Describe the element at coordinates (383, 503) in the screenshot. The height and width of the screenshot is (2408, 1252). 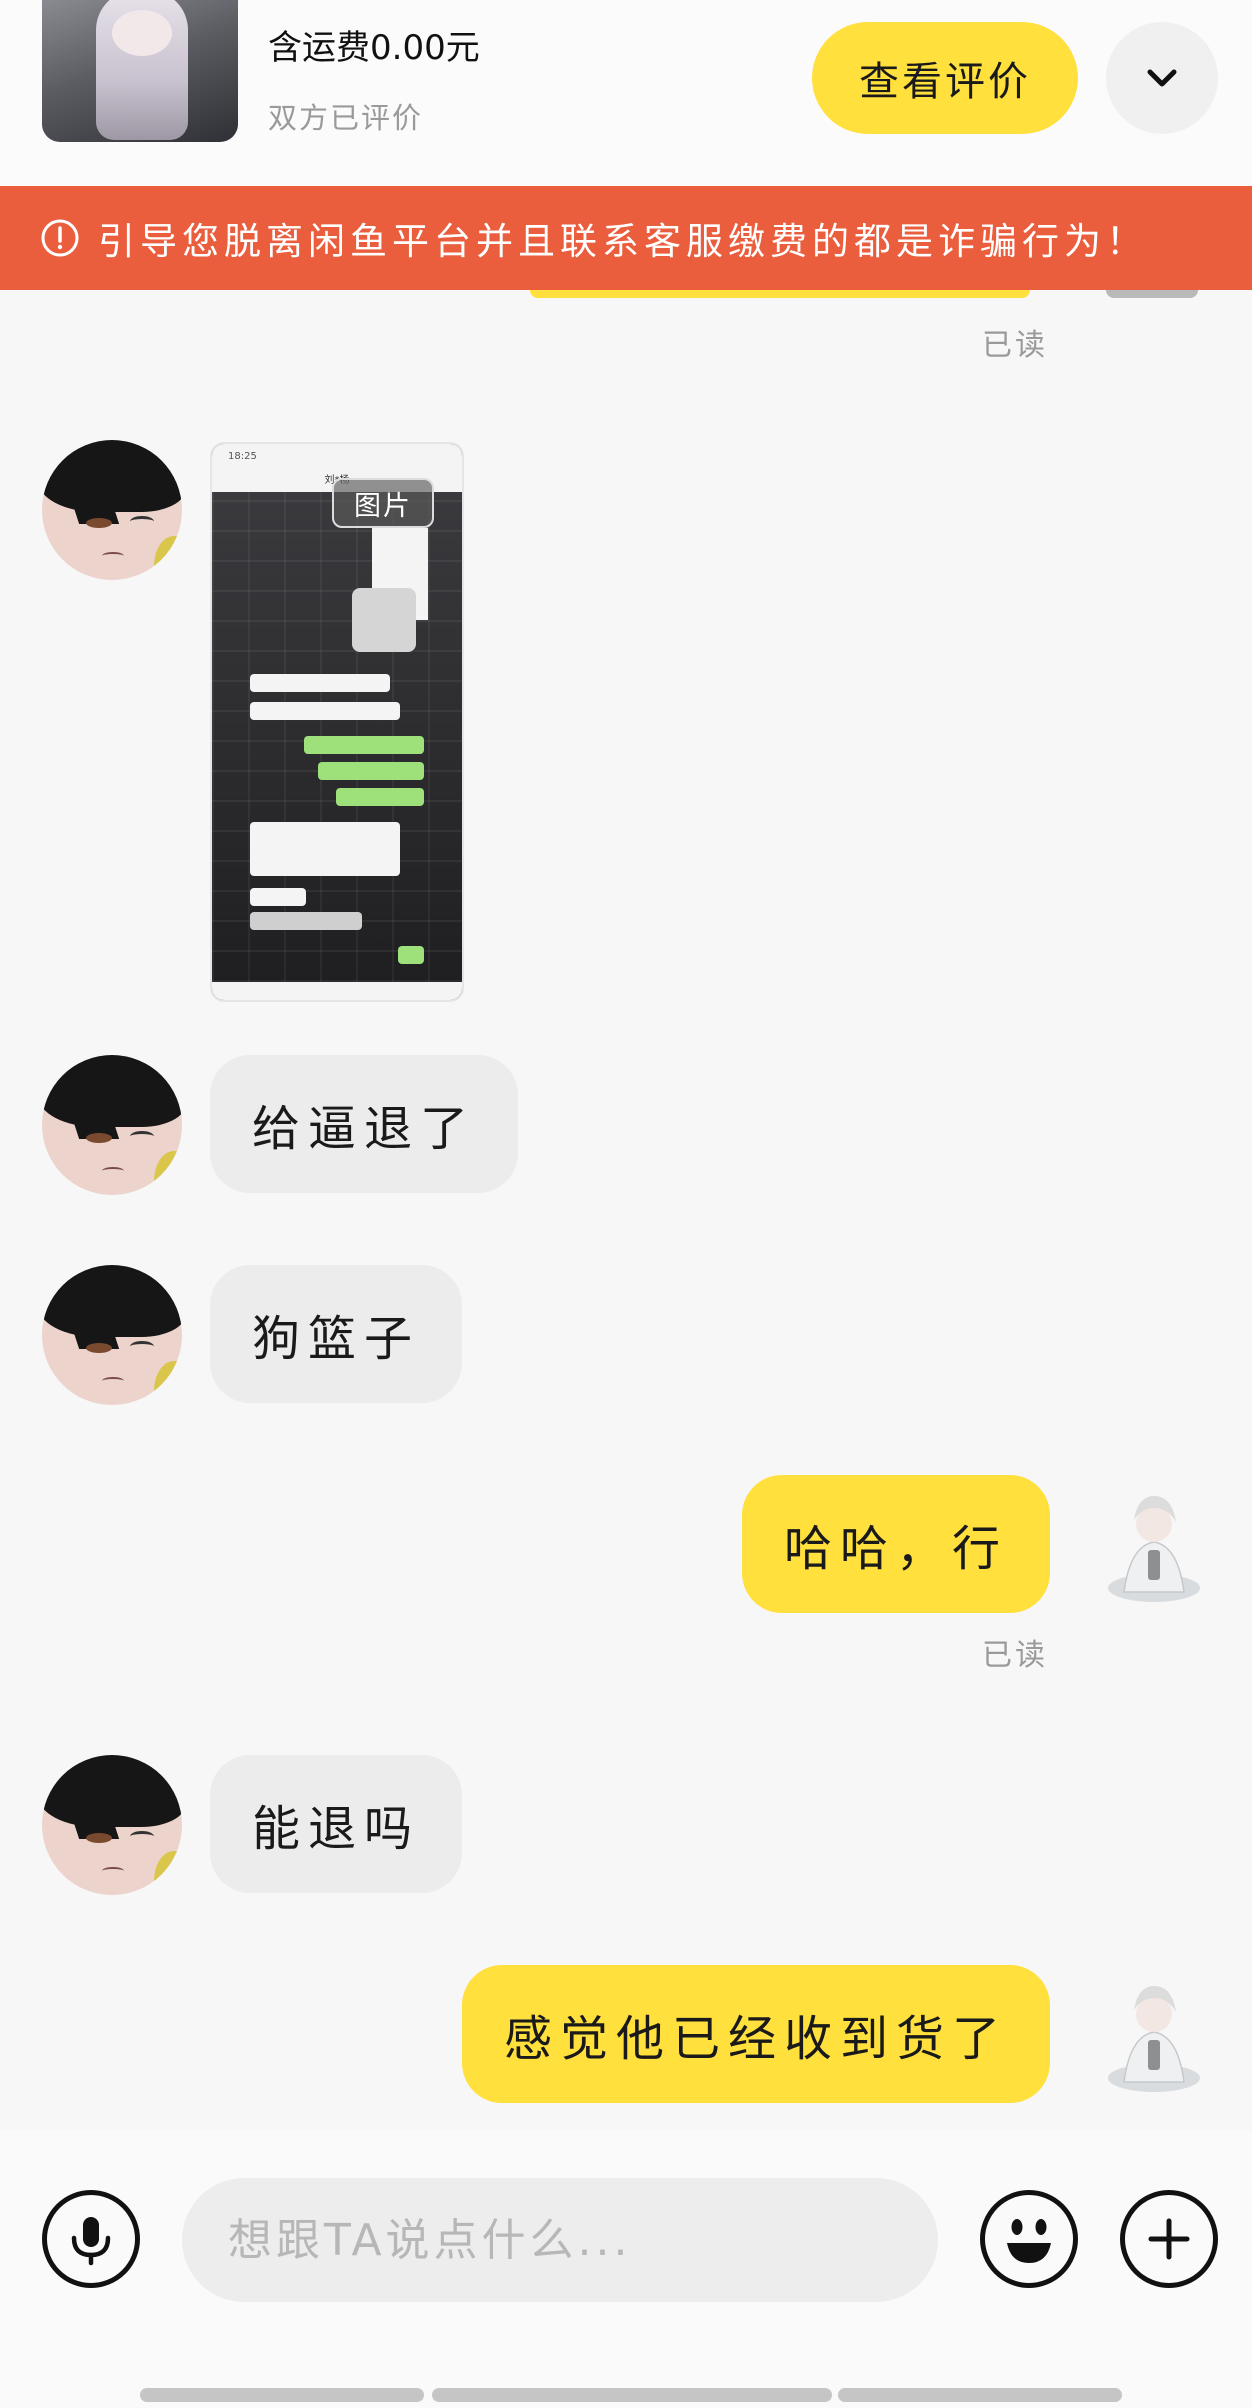
I see `image-tag: 图片` at that location.